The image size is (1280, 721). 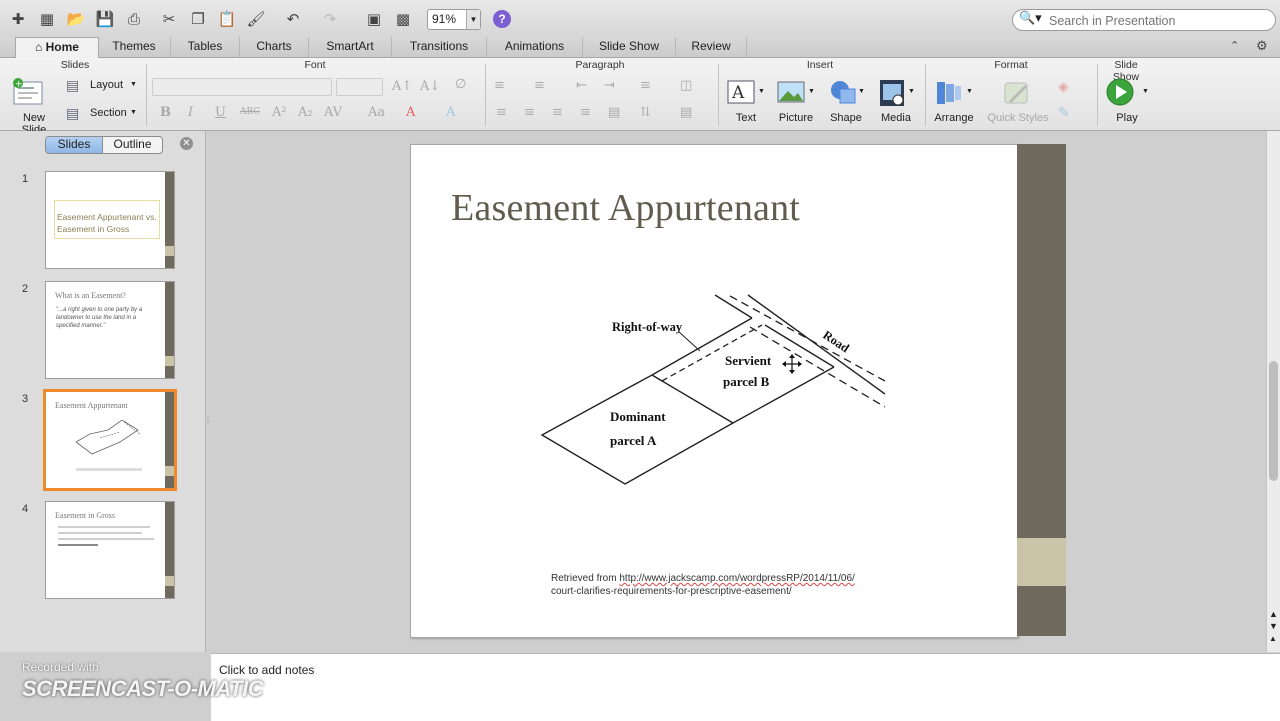 I want to click on arrow-up-icon: ▲, so click(x=1273, y=614).